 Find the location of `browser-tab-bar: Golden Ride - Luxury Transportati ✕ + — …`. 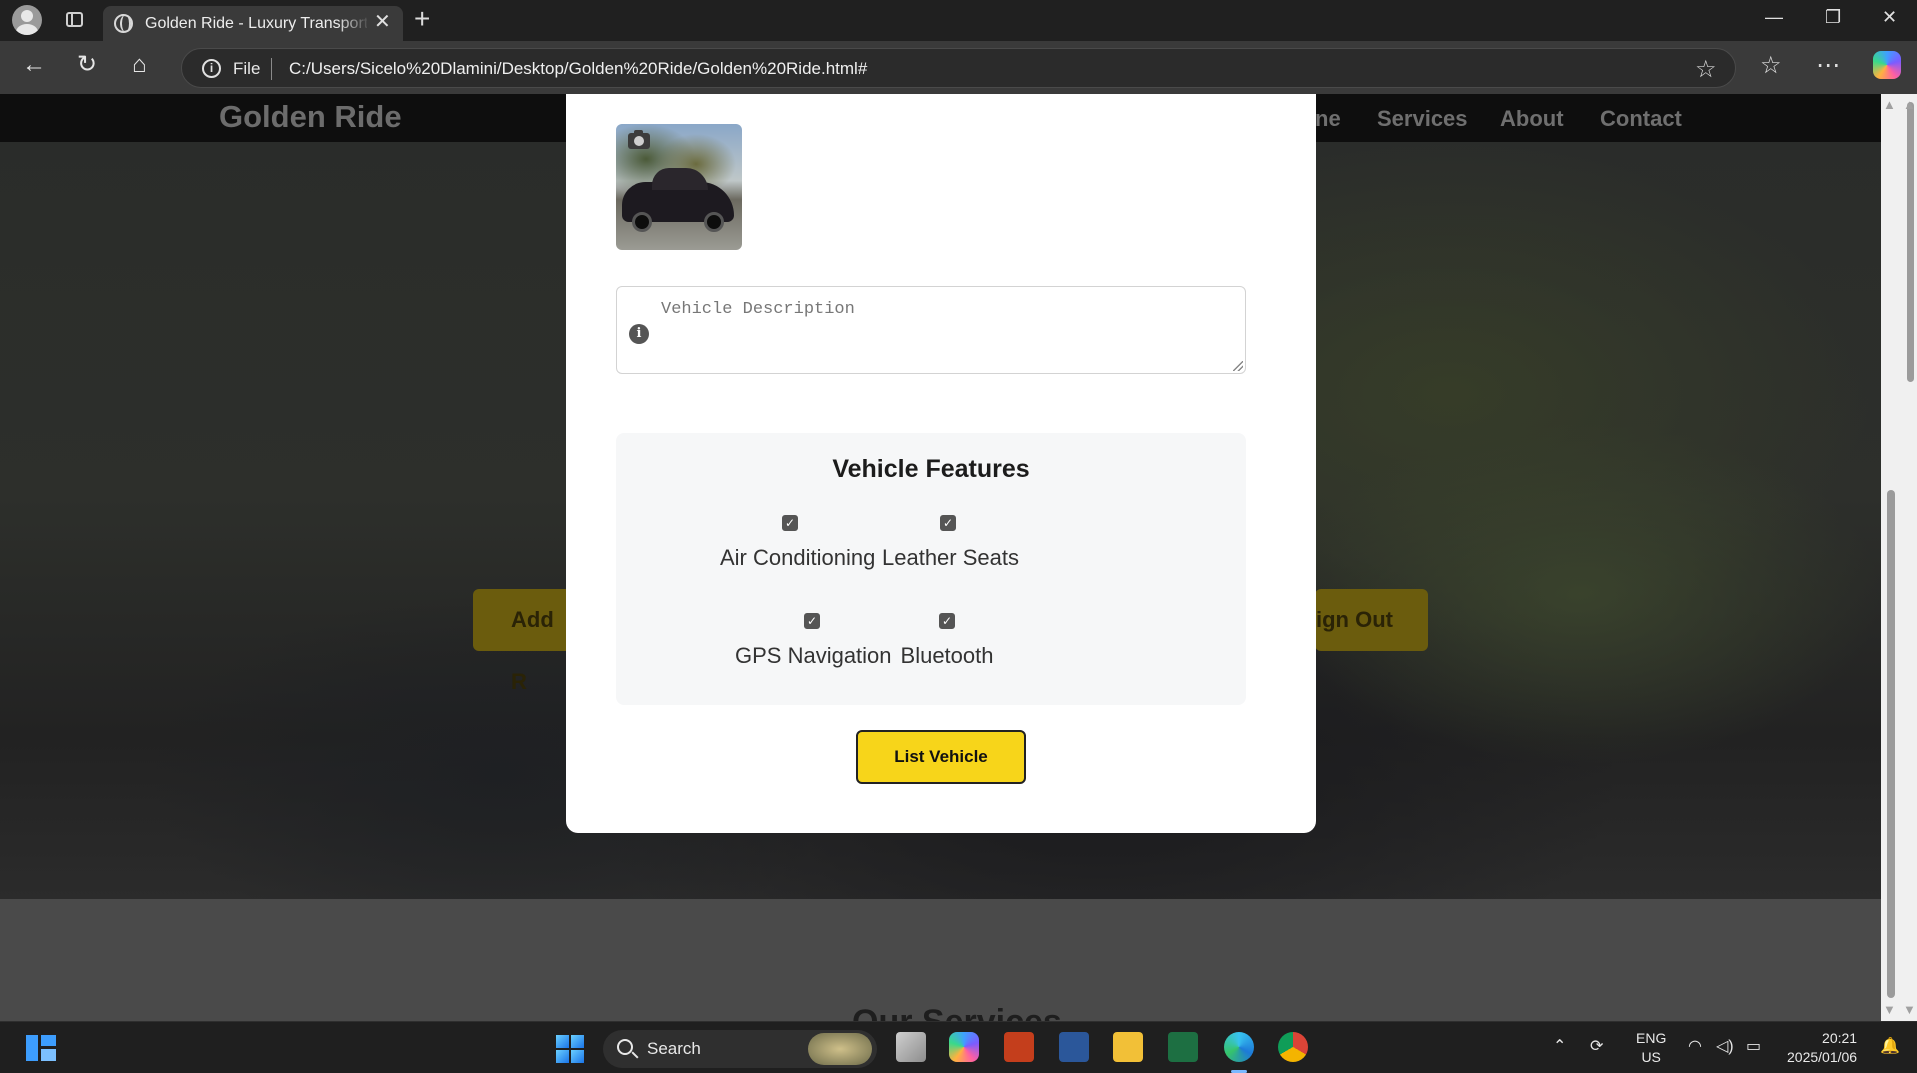

browser-tab-bar: Golden Ride - Luxury Transportati ✕ + — … is located at coordinates (958, 20).